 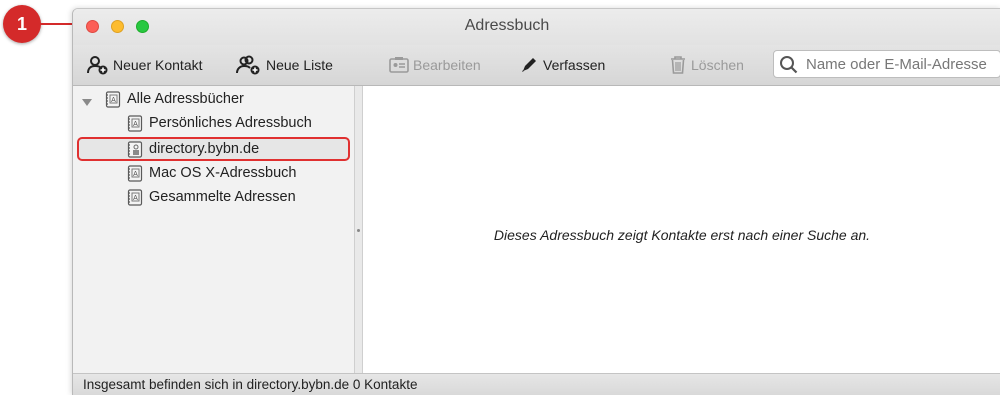 I want to click on edit-card-icon, so click(x=399, y=65).